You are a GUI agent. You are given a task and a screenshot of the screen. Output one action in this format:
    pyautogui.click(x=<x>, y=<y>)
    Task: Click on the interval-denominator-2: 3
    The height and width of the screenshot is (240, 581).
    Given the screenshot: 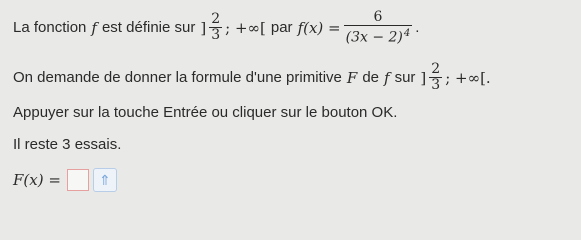 What is the action you would take?
    pyautogui.click(x=436, y=85)
    